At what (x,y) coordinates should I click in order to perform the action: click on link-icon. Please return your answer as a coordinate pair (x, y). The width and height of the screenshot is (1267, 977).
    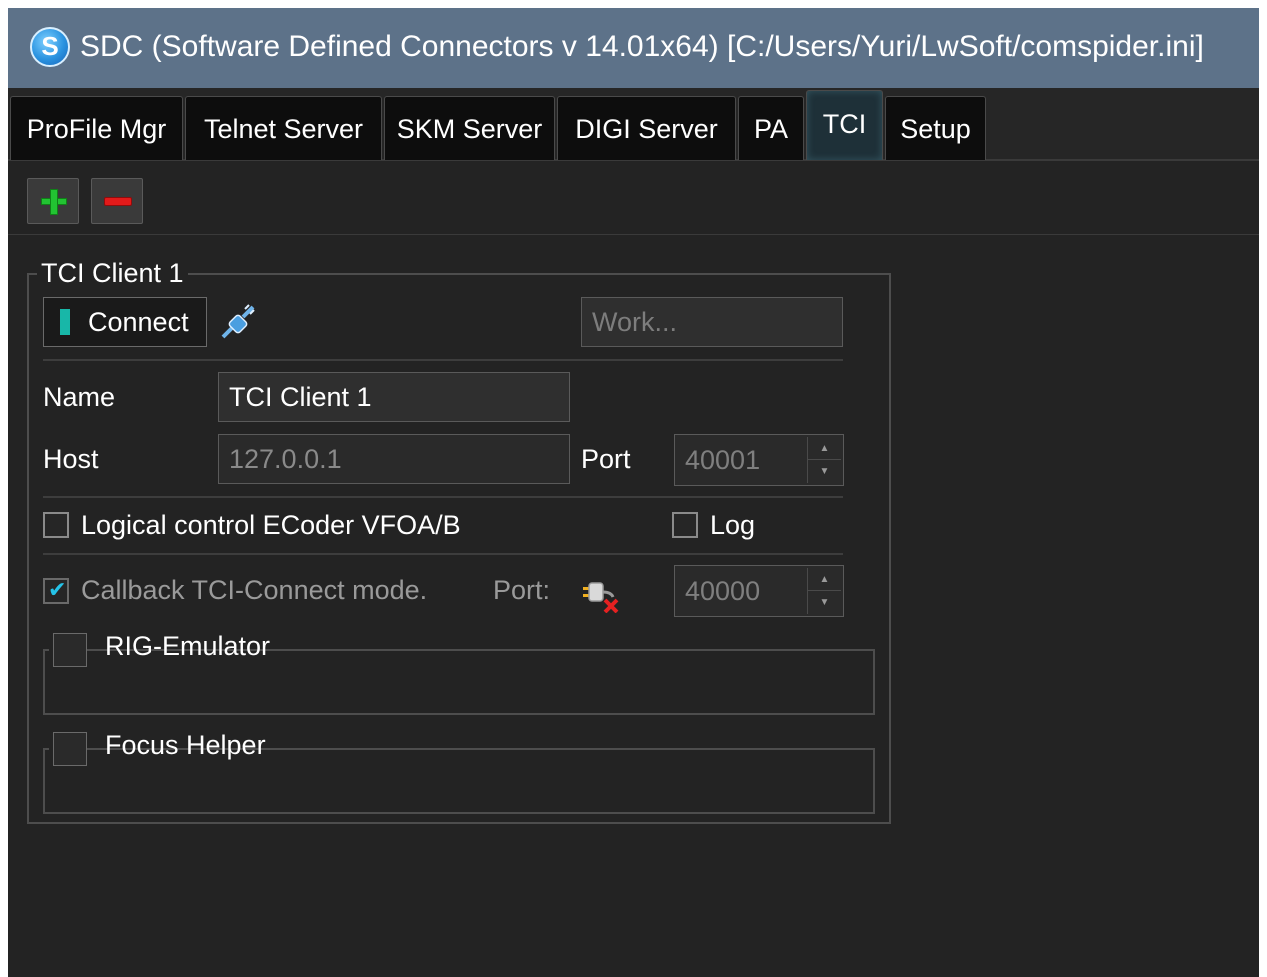
    Looking at the image, I should click on (238, 321).